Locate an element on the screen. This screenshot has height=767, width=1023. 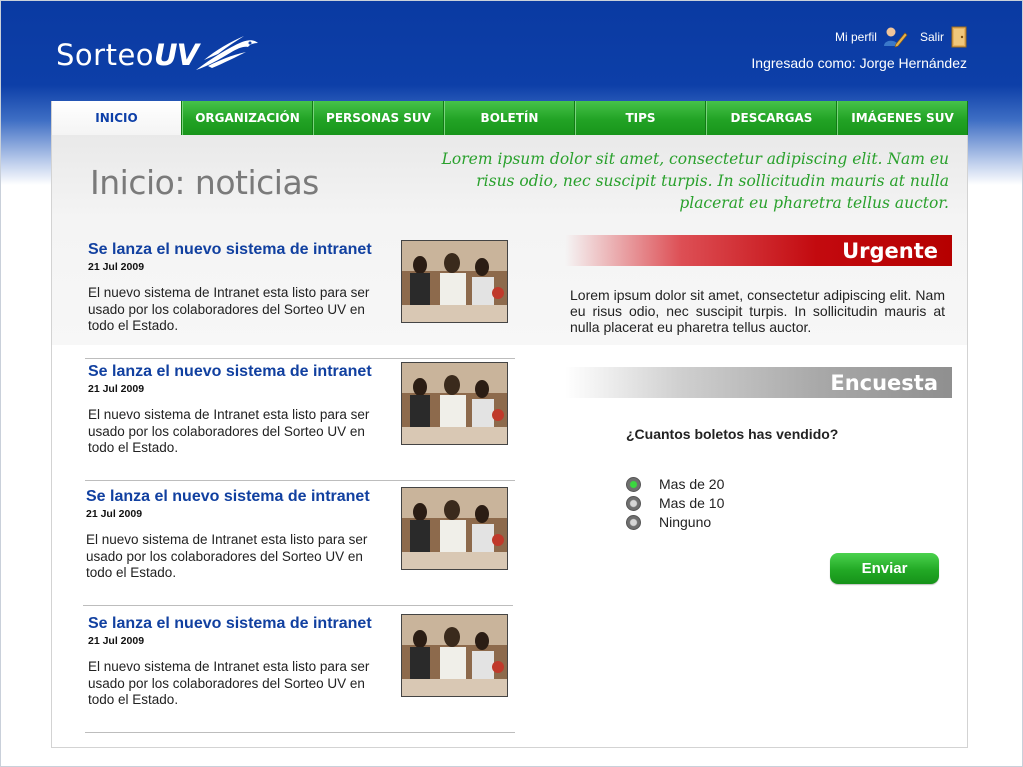
poll-option-ninguno: Ninguno is located at coordinates (668, 522).